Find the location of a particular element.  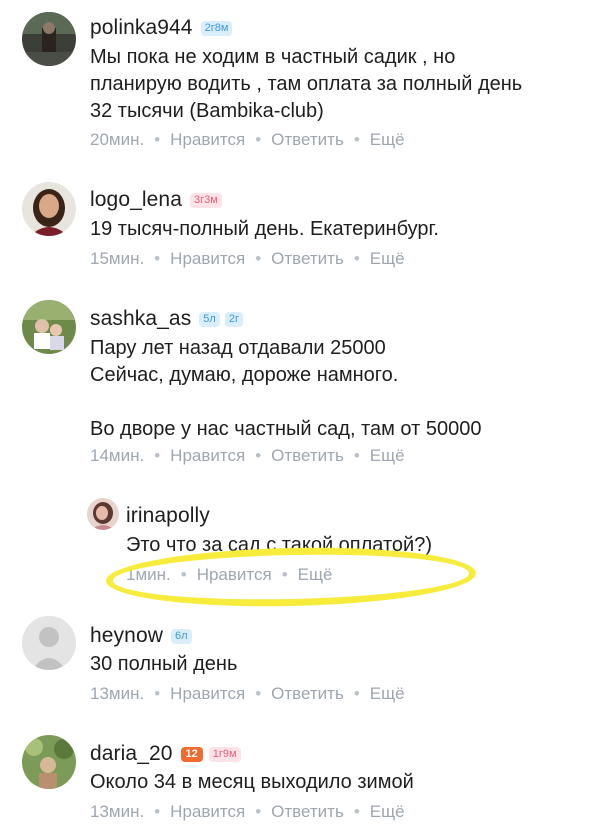

username: irinapolly is located at coordinates (168, 516).